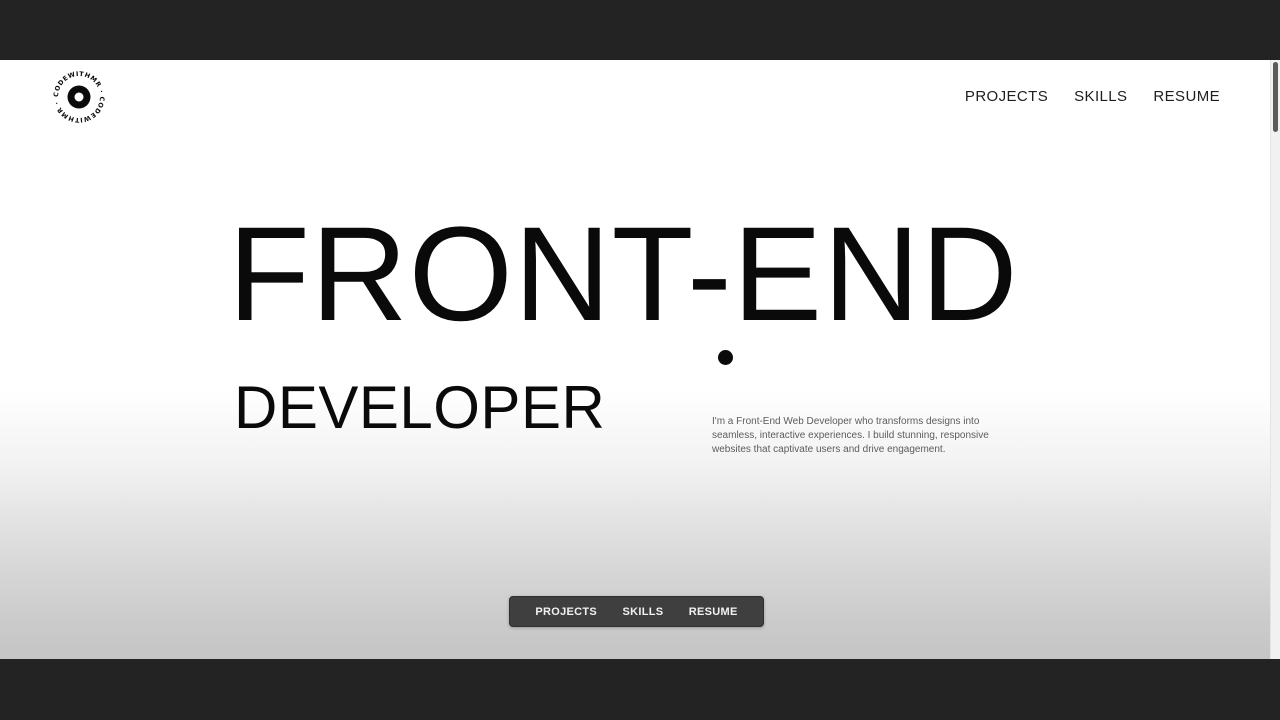 The height and width of the screenshot is (720, 1280). What do you see at coordinates (640, 30) in the screenshot?
I see `letterbox-top` at bounding box center [640, 30].